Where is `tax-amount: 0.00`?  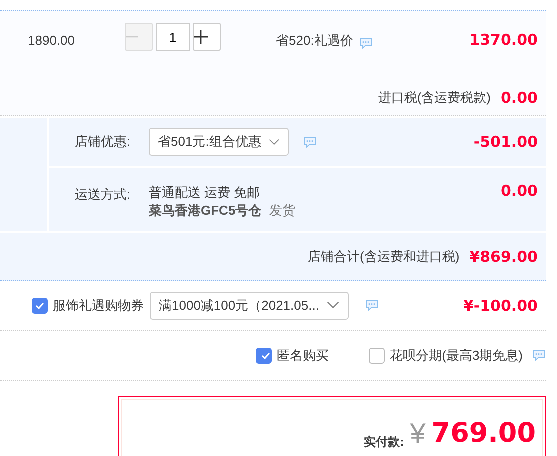 tax-amount: 0.00 is located at coordinates (519, 98).